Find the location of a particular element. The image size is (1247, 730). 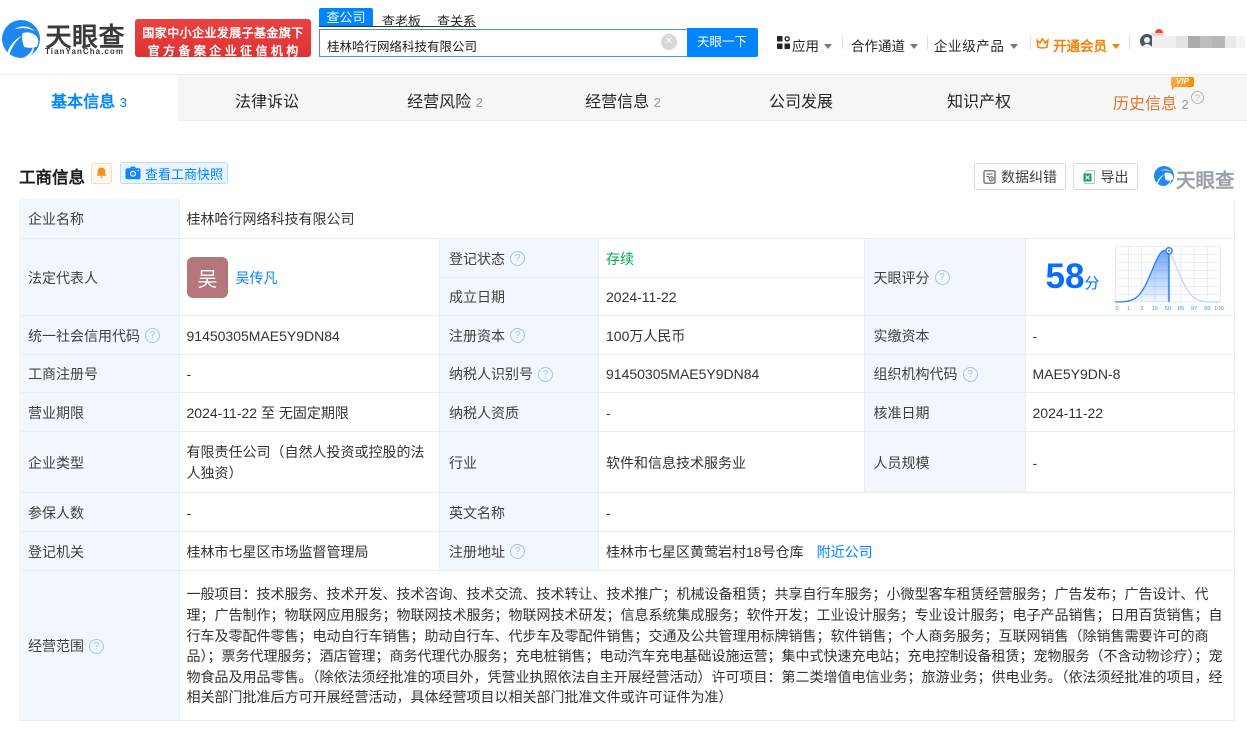

svg-text: 99 is located at coordinates (1207, 309).